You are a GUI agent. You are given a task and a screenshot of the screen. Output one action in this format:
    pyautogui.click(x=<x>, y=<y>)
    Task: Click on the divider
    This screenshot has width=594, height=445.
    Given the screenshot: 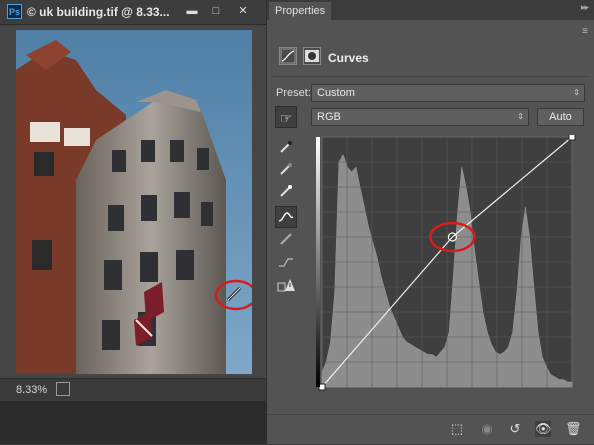 What is the action you would take?
    pyautogui.click(x=430, y=76)
    